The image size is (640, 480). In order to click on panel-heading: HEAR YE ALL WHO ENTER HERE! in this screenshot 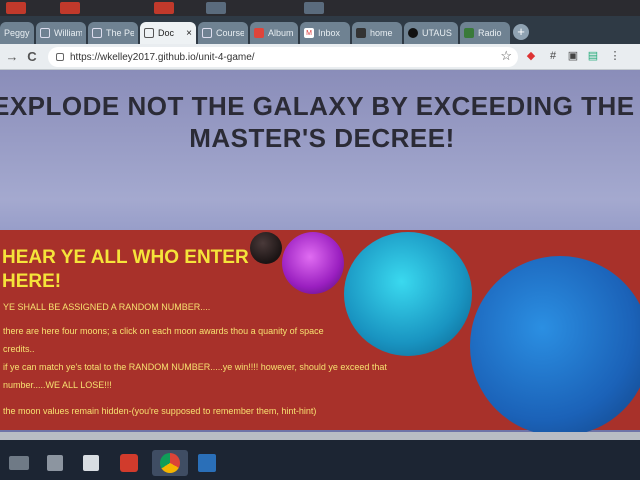, I will do `click(125, 269)`.